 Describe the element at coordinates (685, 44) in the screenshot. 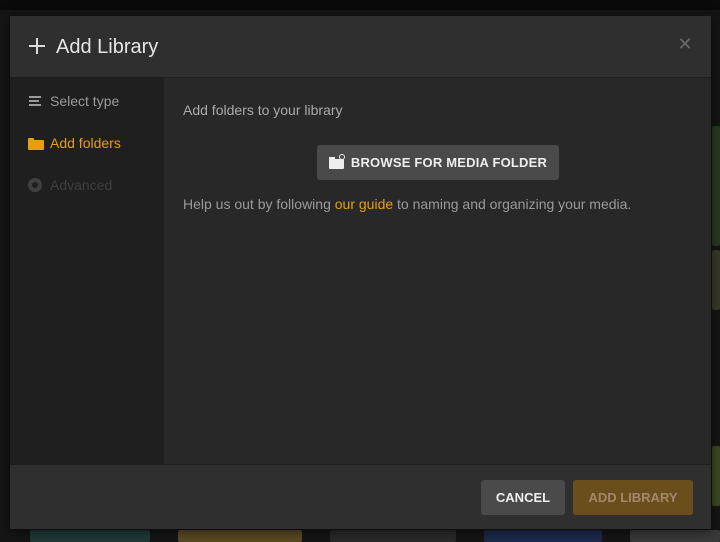

I see `close-icon: ✕` at that location.